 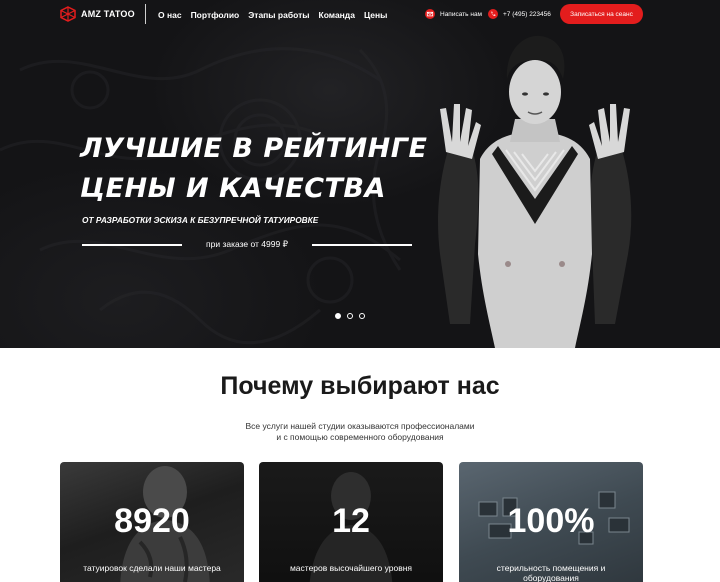 I want to click on stat-caption-line2: оборудования, so click(x=551, y=577).